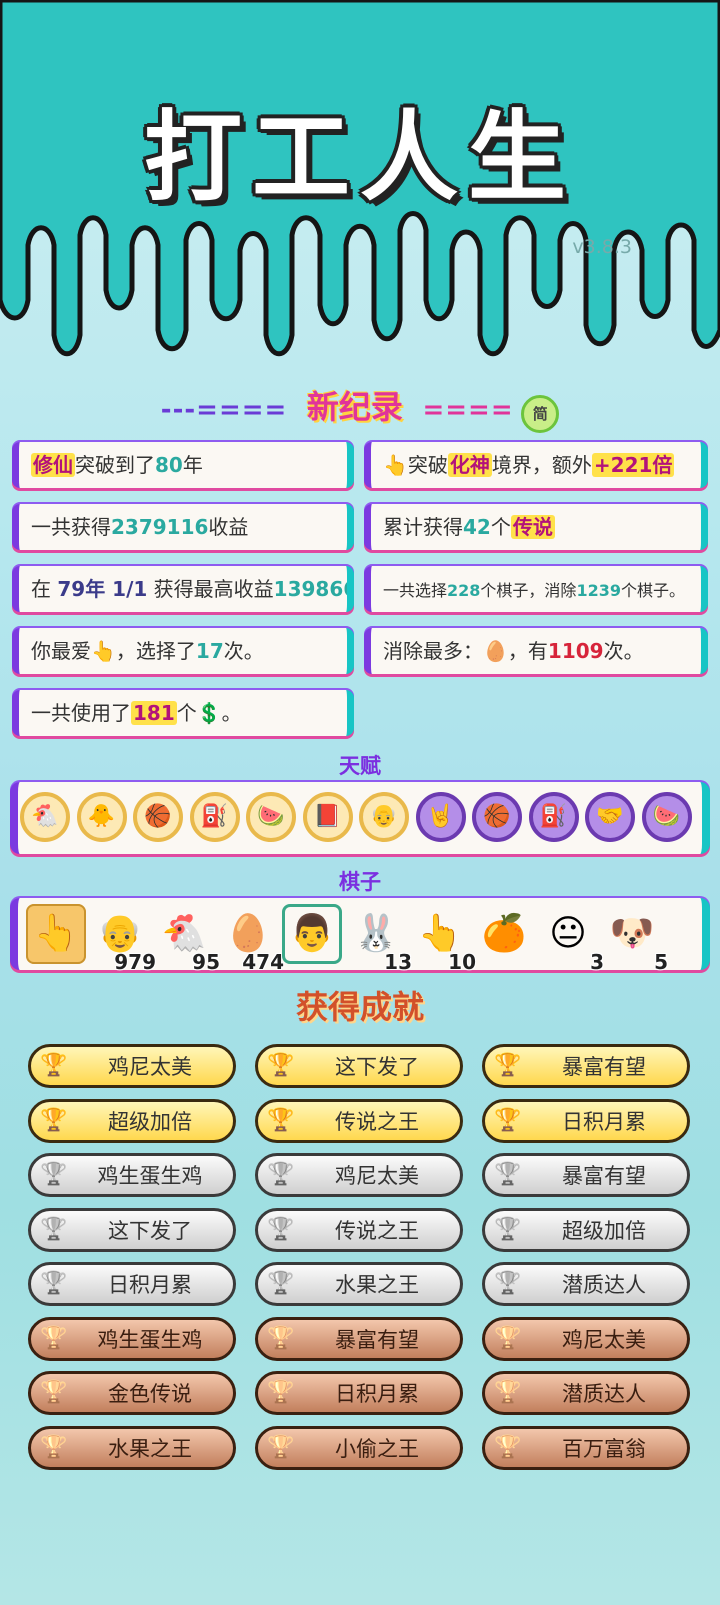 Image resolution: width=720 pixels, height=1605 pixels. Describe the element at coordinates (228, 527) in the screenshot. I see `record-text: 收益` at that location.